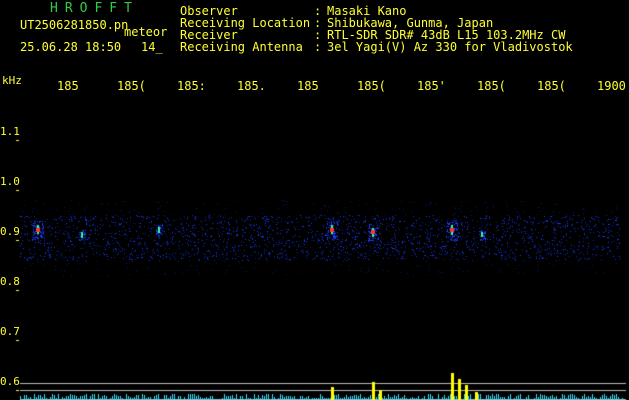 The image size is (629, 400). Describe the element at coordinates (450, 47) in the screenshot. I see `antenna-value: 3el Yagi(V) Az 330 for Vladivostok` at that location.